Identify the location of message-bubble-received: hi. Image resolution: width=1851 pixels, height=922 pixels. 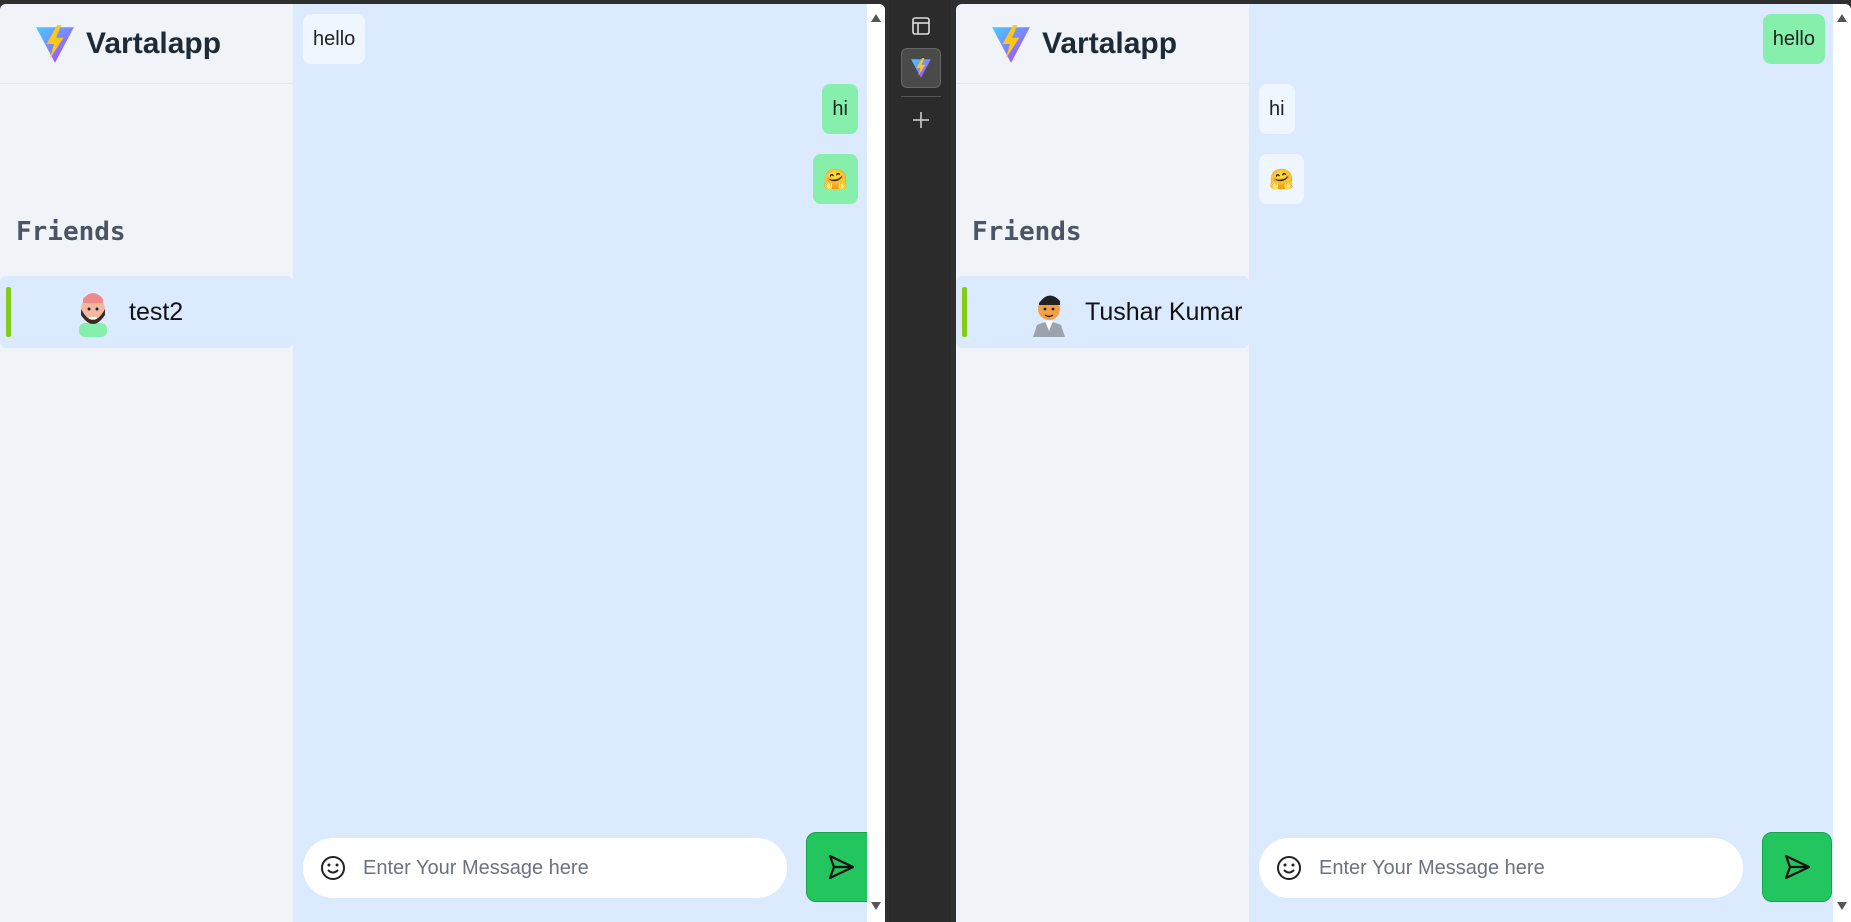
(1277, 109).